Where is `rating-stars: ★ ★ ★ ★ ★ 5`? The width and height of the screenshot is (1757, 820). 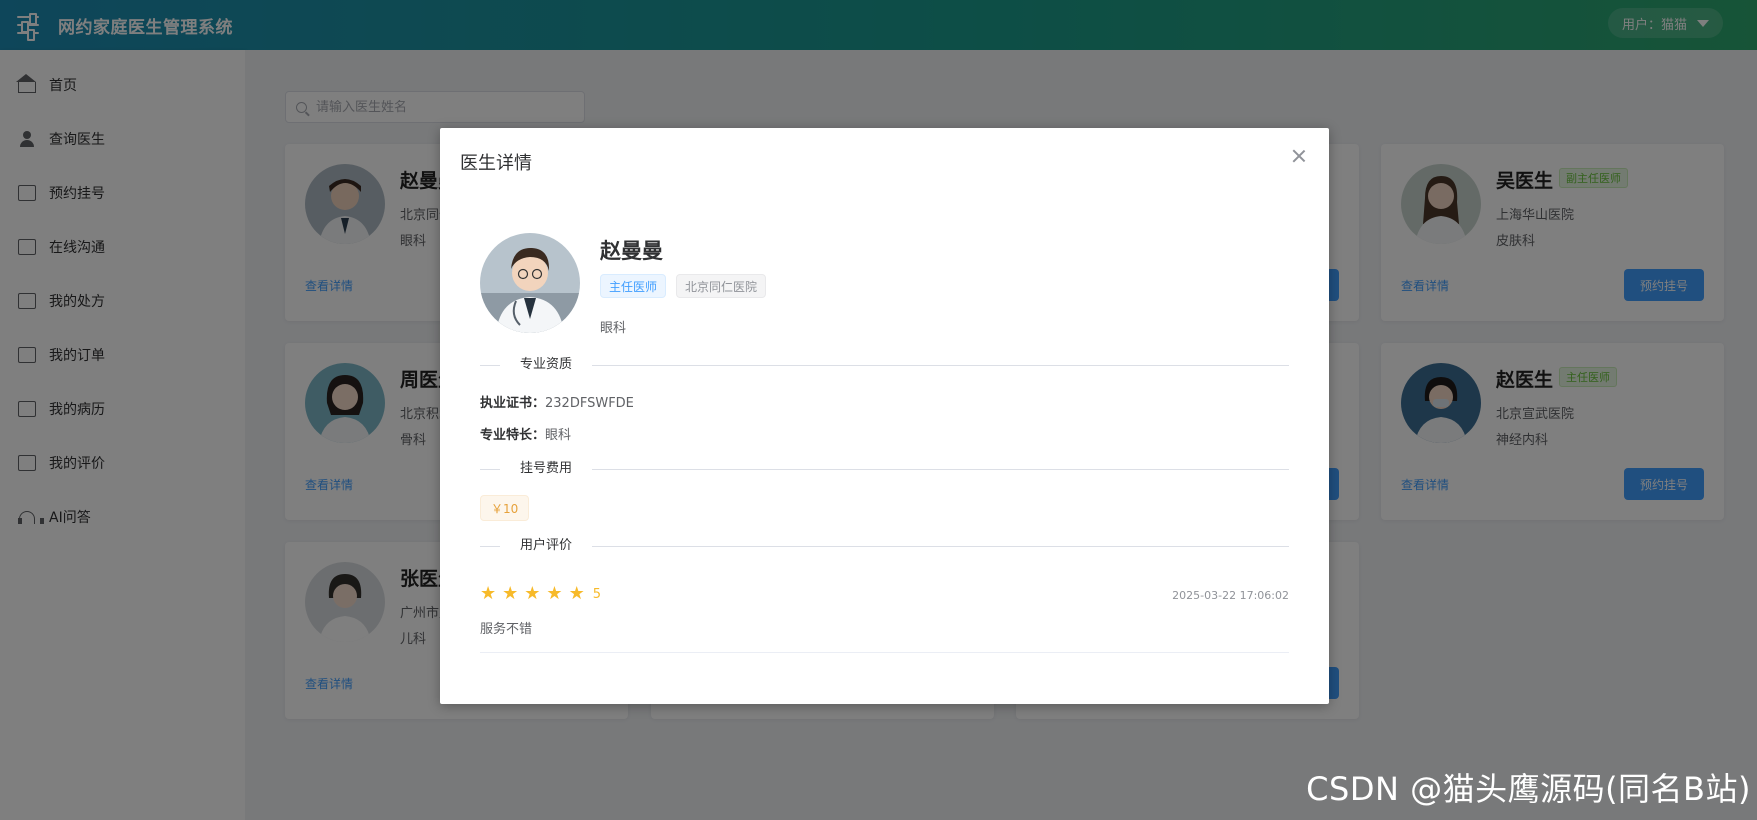 rating-stars: ★ ★ ★ ★ ★ 5 is located at coordinates (540, 594).